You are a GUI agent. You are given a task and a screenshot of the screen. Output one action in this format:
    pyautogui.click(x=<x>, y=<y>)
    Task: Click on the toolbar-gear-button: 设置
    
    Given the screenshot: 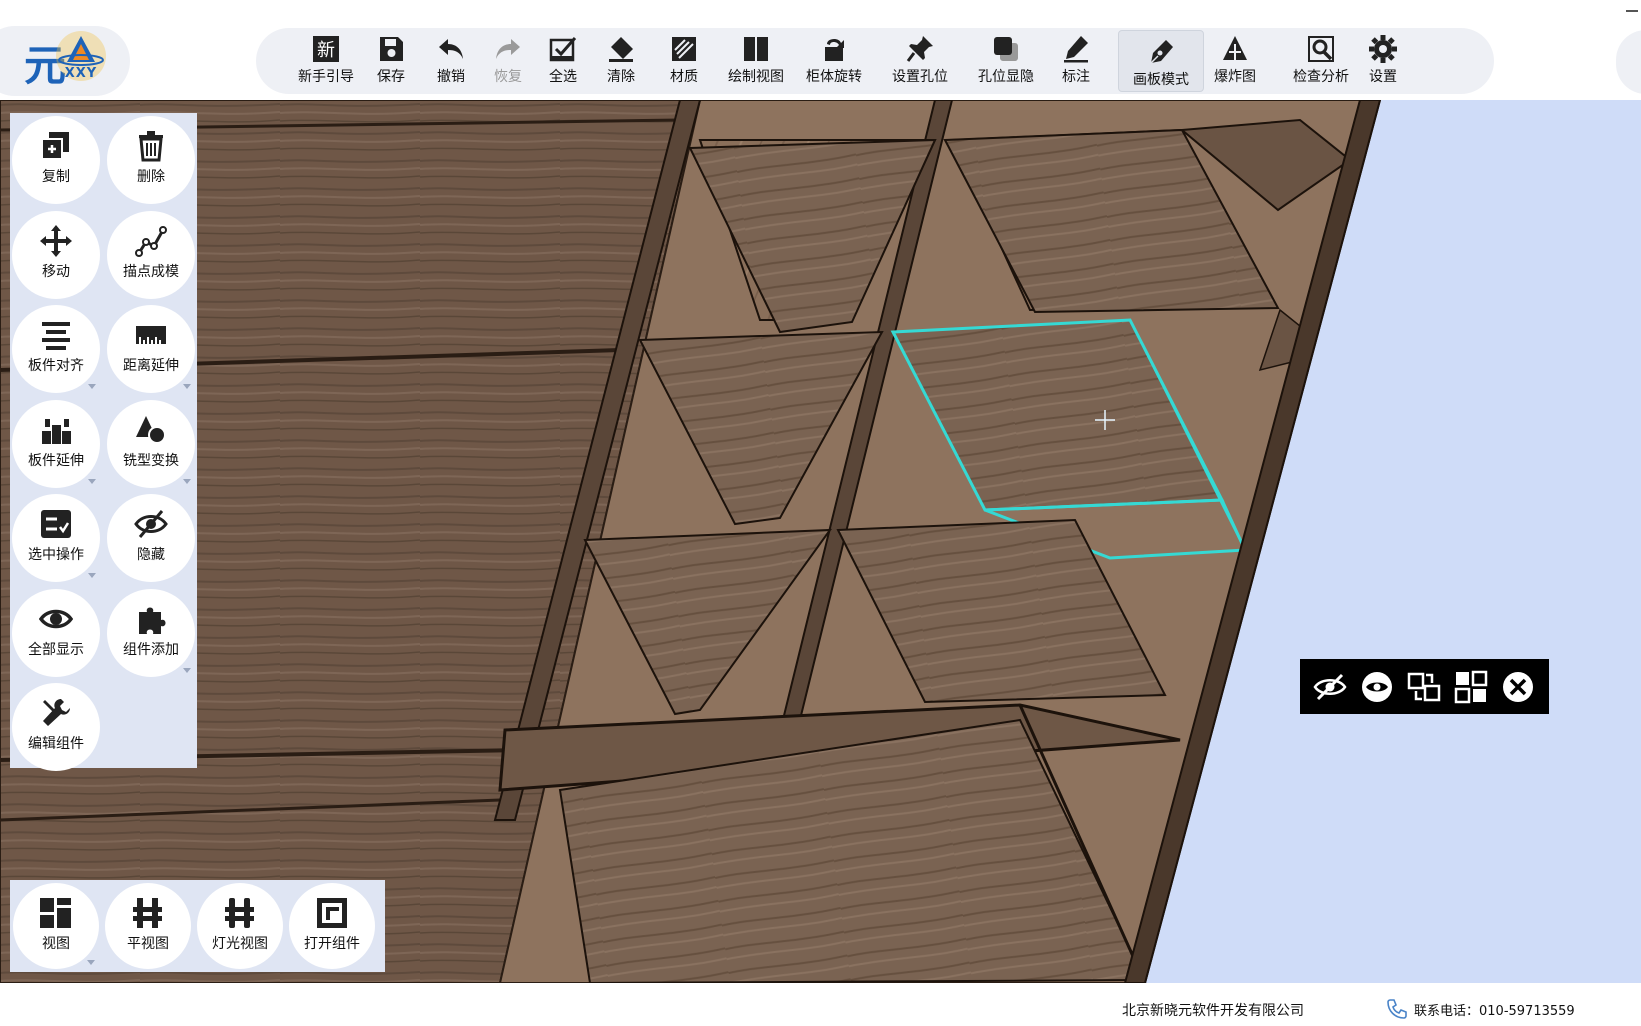 What is the action you would take?
    pyautogui.click(x=1383, y=61)
    